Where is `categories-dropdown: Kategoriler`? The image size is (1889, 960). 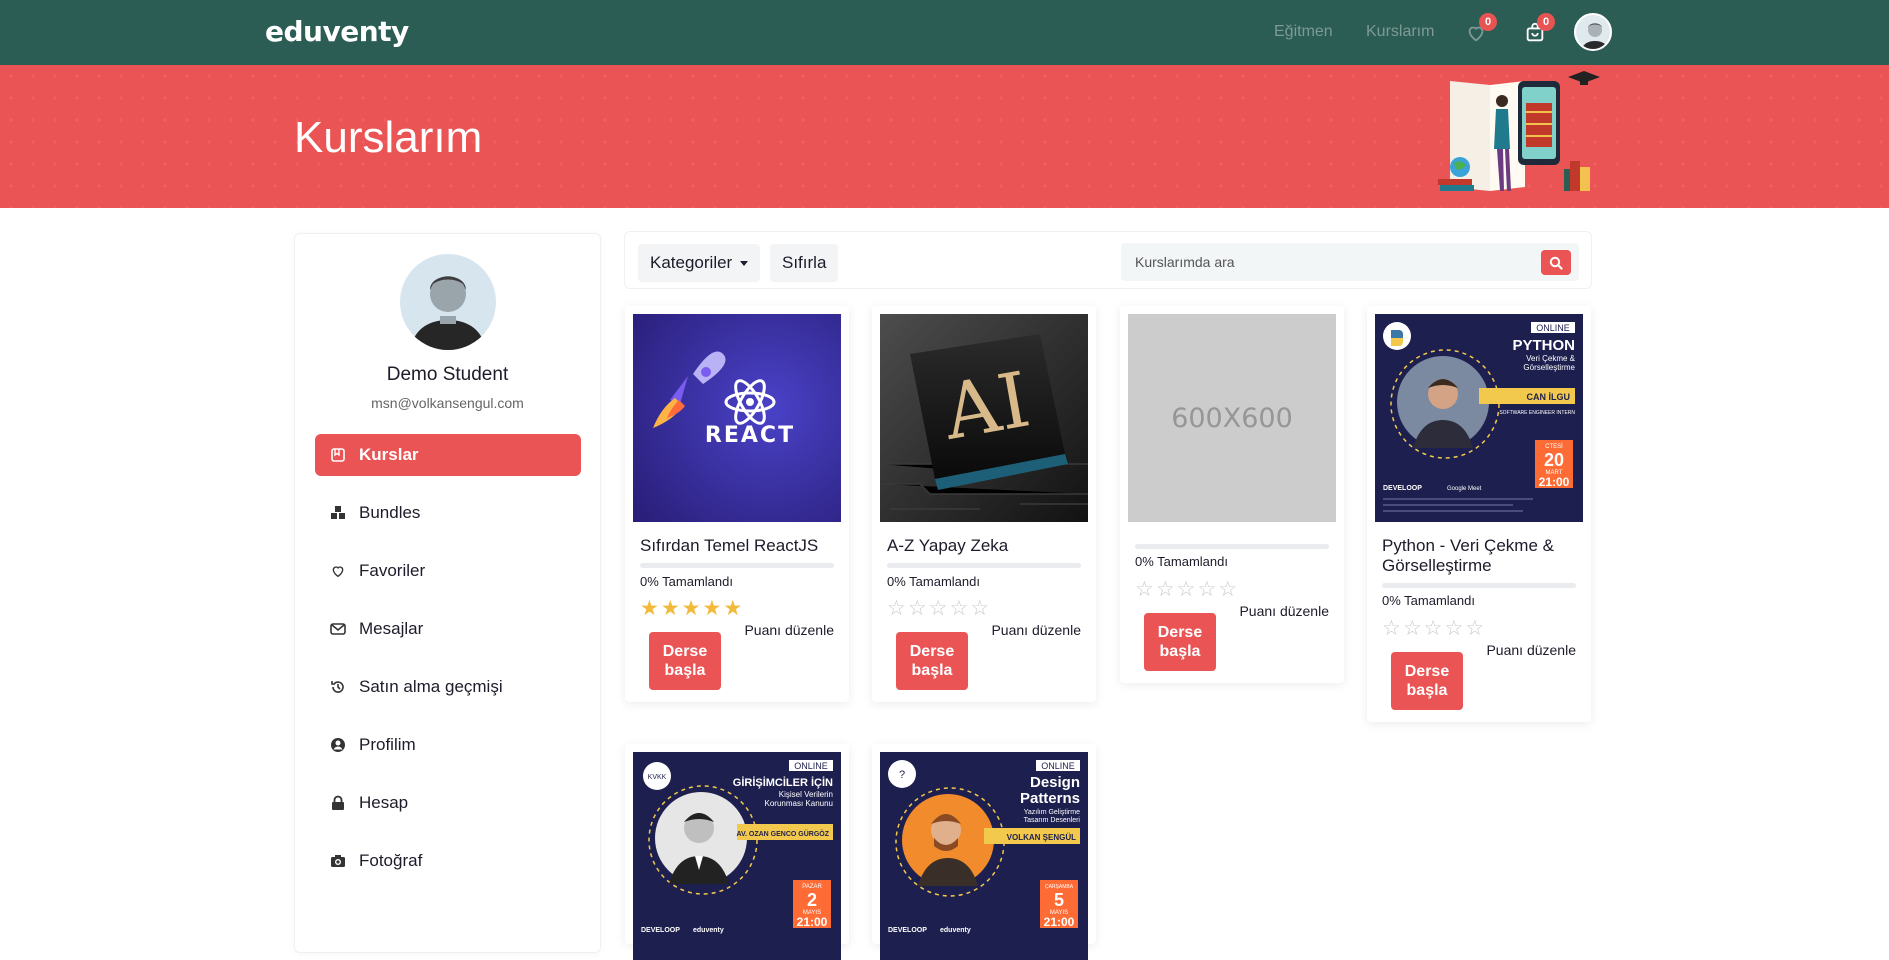 categories-dropdown: Kategoriler is located at coordinates (699, 263).